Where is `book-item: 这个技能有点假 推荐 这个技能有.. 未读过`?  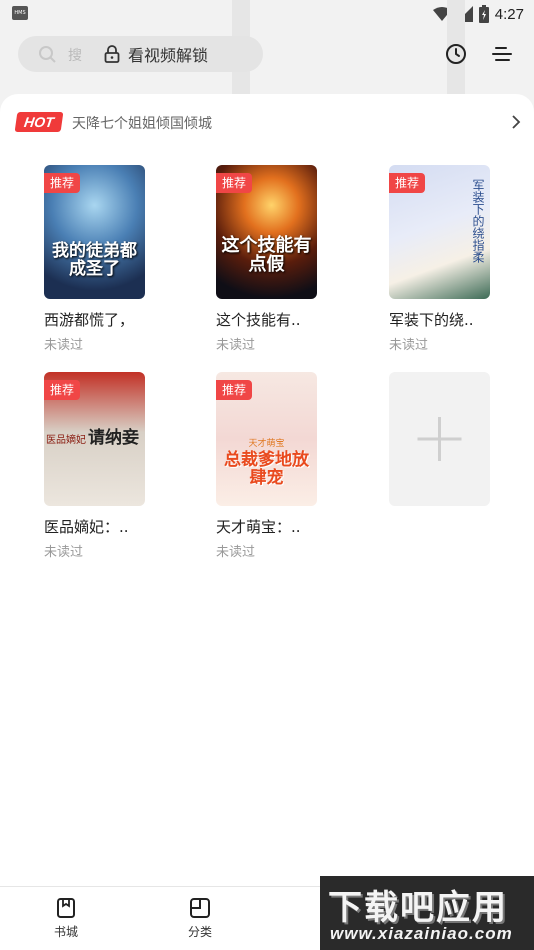
book-item: 这个技能有点假 推荐 这个技能有.. 未读过 is located at coordinates (271, 259).